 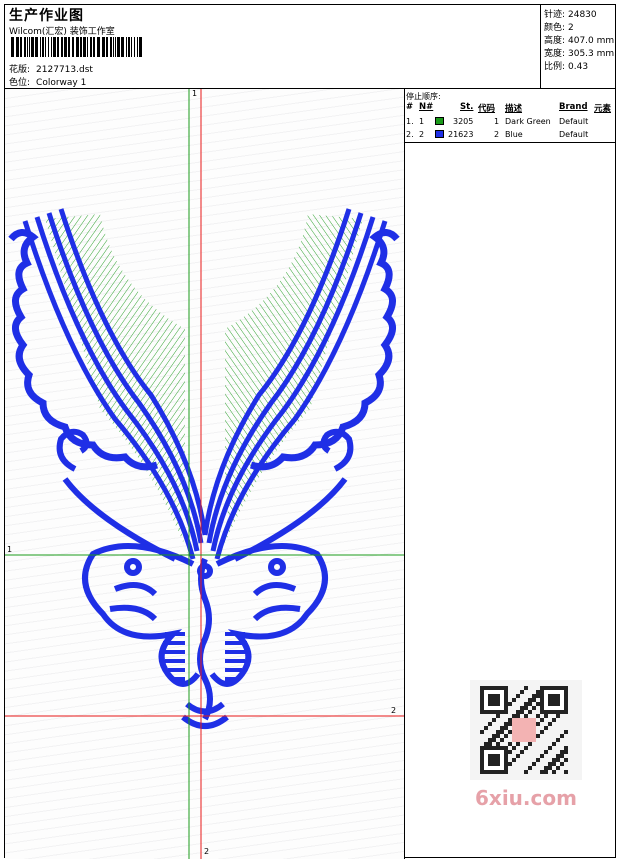 I want to click on axis-label-left: 1, so click(x=10, y=549).